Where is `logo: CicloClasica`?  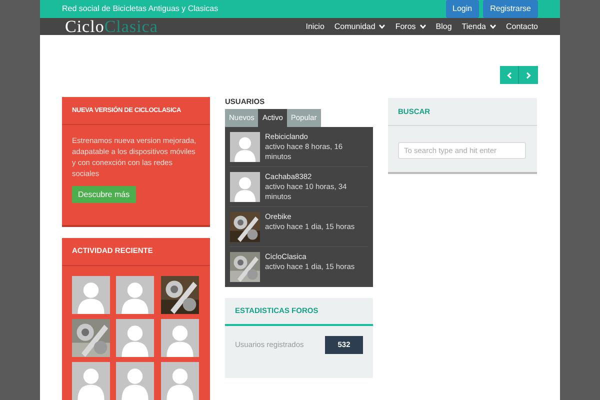
logo: CicloClasica is located at coordinates (111, 26).